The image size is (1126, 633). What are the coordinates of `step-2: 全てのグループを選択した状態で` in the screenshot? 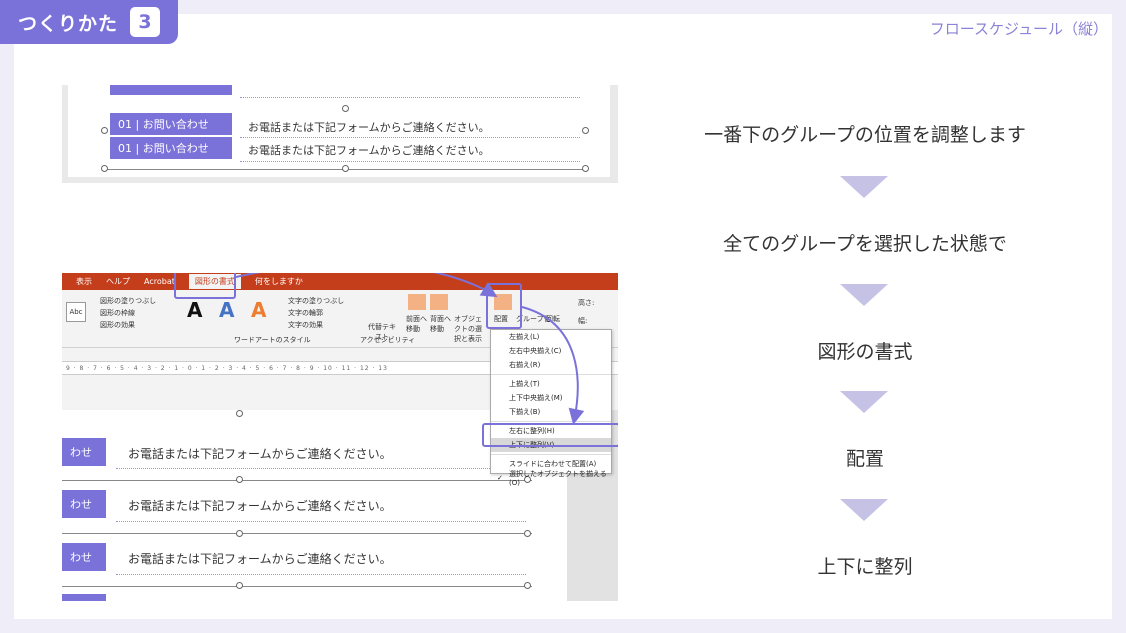 It's located at (865, 244).